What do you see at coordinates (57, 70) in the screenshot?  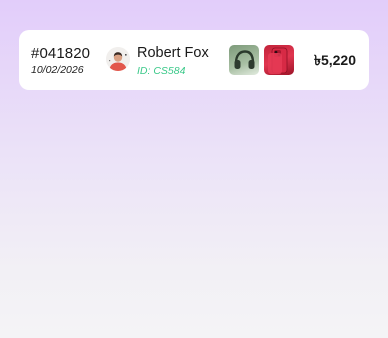 I see `order-date: 10/02/2026` at bounding box center [57, 70].